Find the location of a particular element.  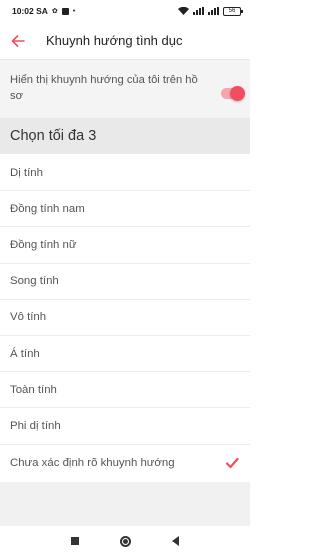

app-bar: Khuynh hướng tình dục is located at coordinates (125, 41).